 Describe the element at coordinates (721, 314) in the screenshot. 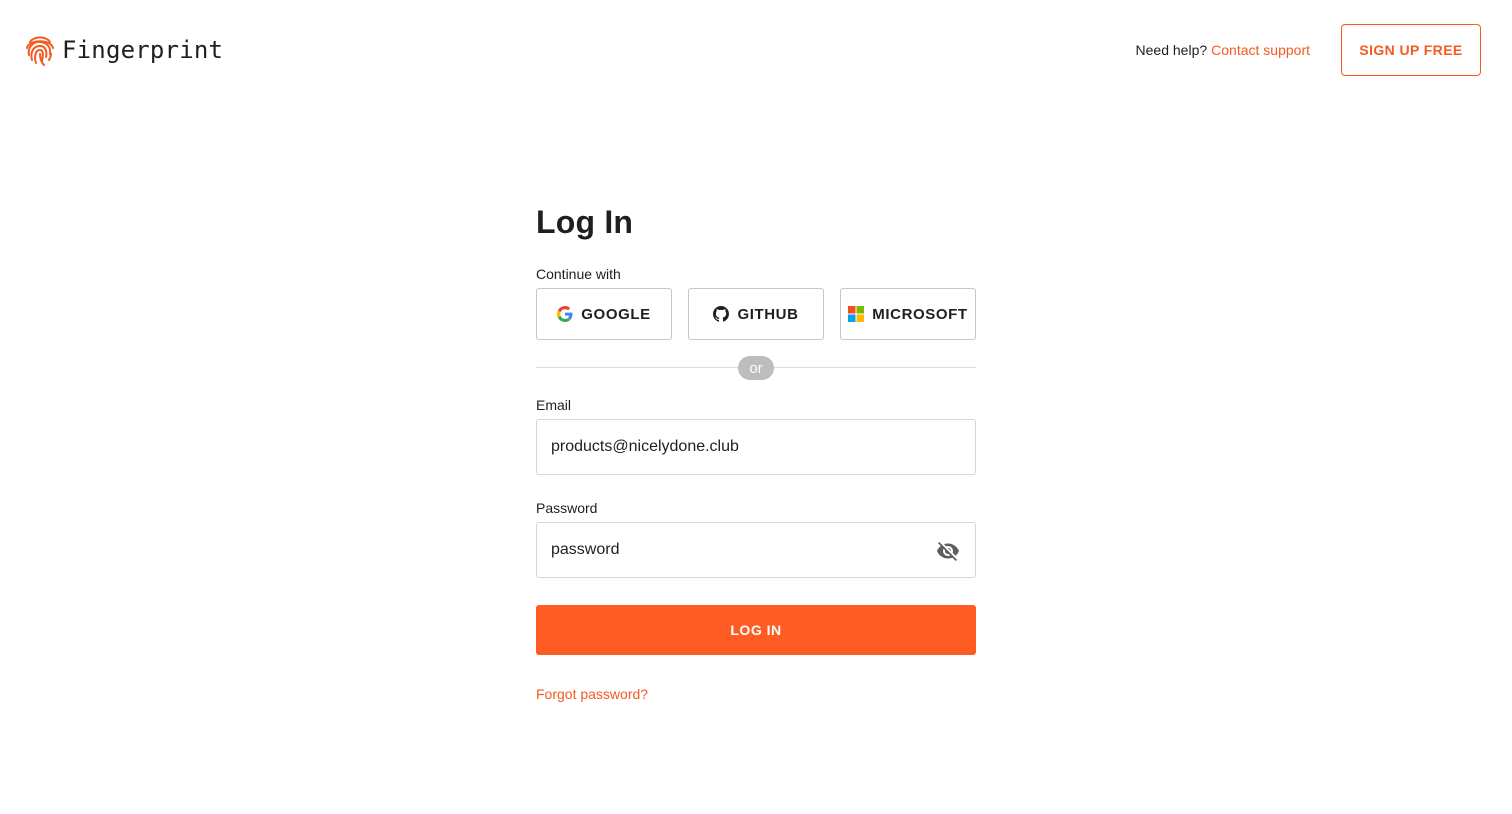

I see `github-icon` at that location.